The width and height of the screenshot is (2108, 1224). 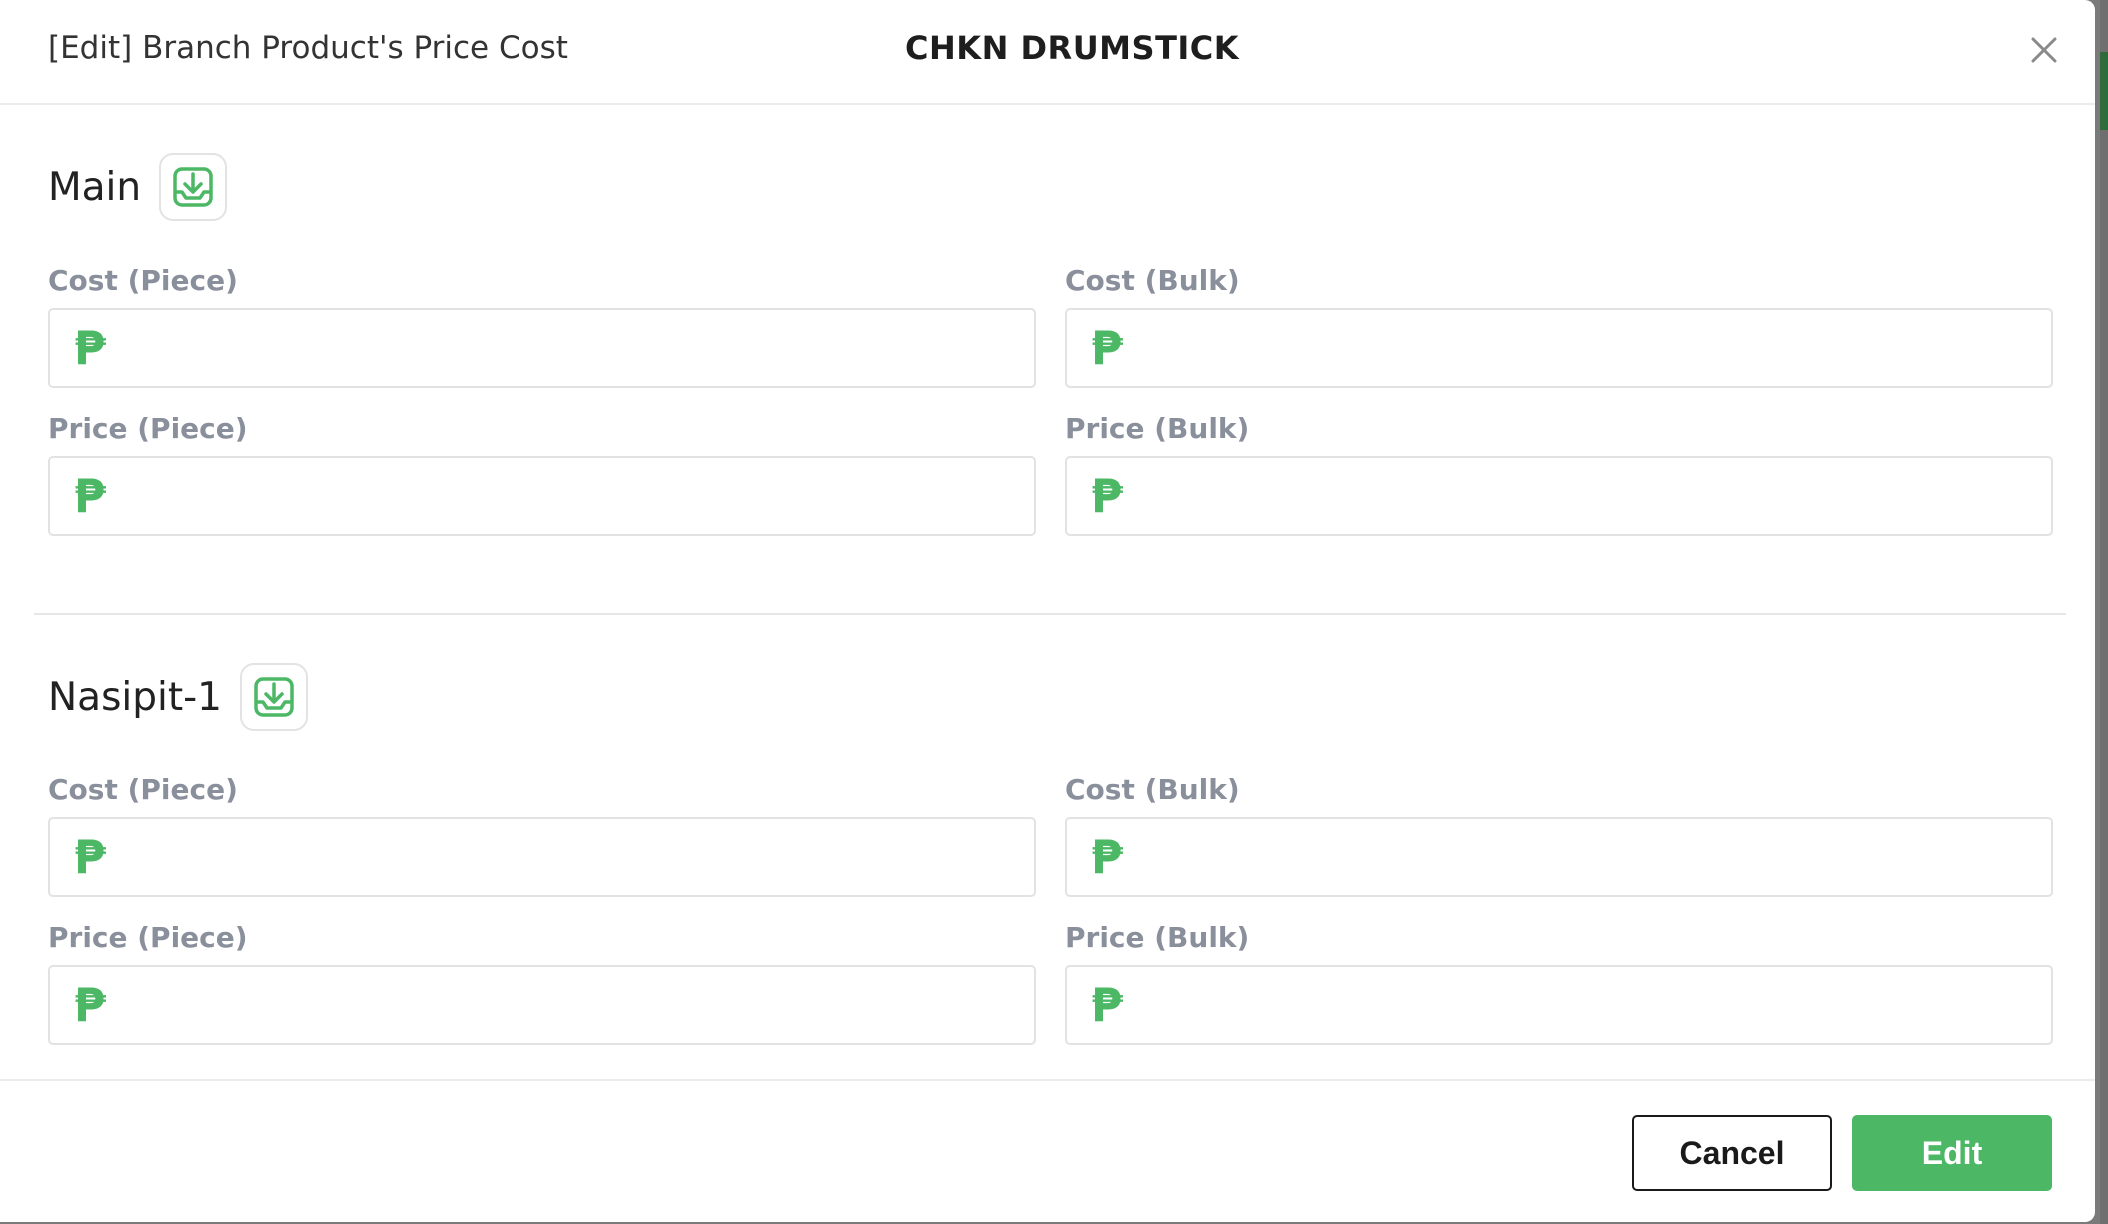 What do you see at coordinates (308, 48) in the screenshot?
I see `modal-title: [Edit] Branch Product's Price Cost` at bounding box center [308, 48].